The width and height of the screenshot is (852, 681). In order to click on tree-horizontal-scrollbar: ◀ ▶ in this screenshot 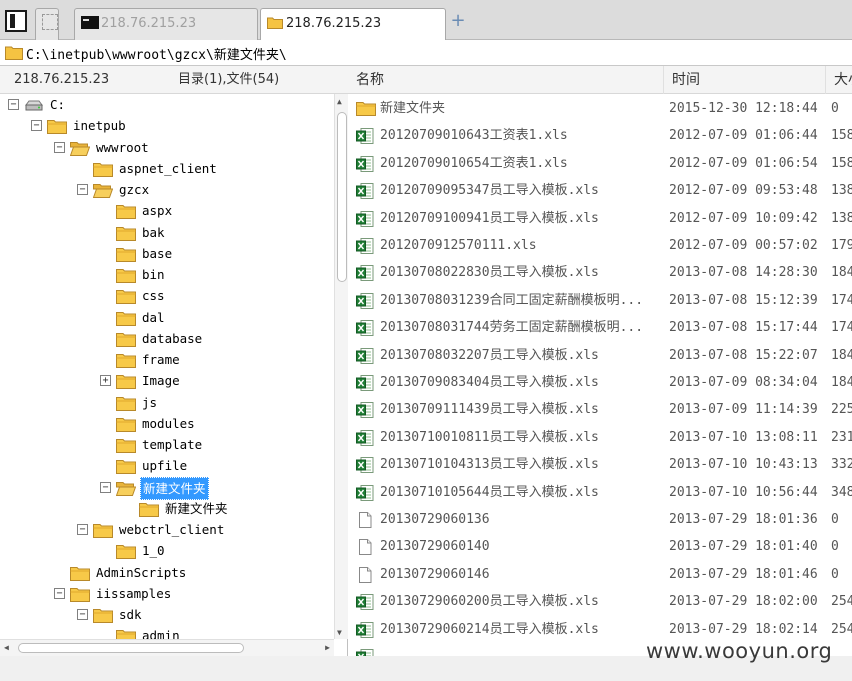, I will do `click(167, 647)`.